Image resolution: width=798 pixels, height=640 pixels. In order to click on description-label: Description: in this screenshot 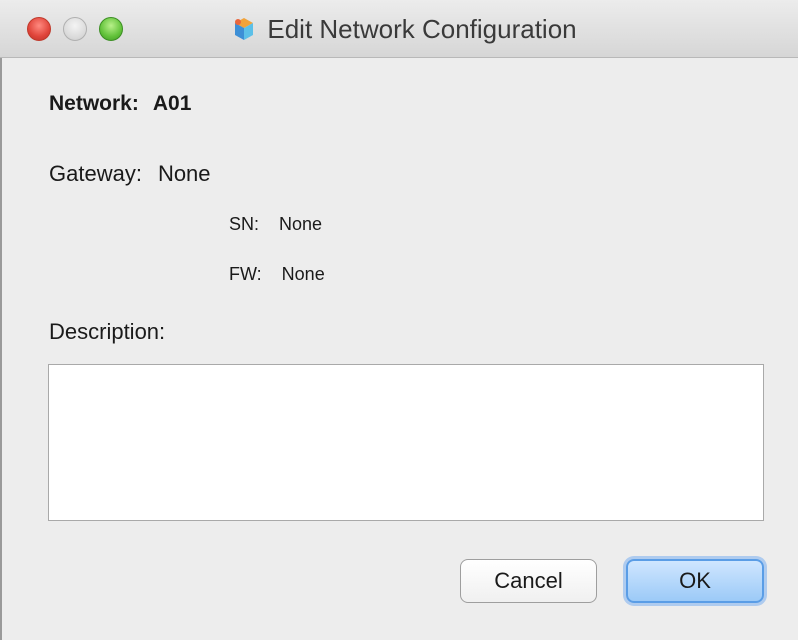, I will do `click(107, 331)`.